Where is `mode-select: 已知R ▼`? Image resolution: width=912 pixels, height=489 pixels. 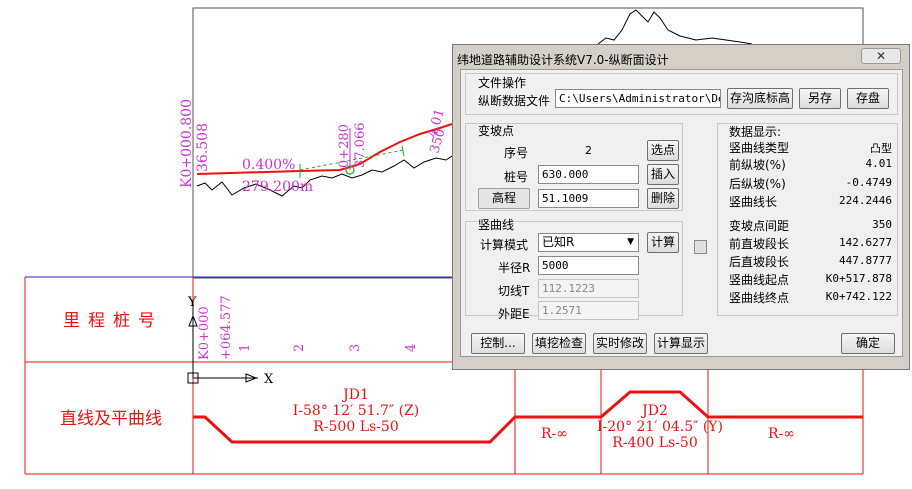 mode-select: 已知R ▼ is located at coordinates (588, 242).